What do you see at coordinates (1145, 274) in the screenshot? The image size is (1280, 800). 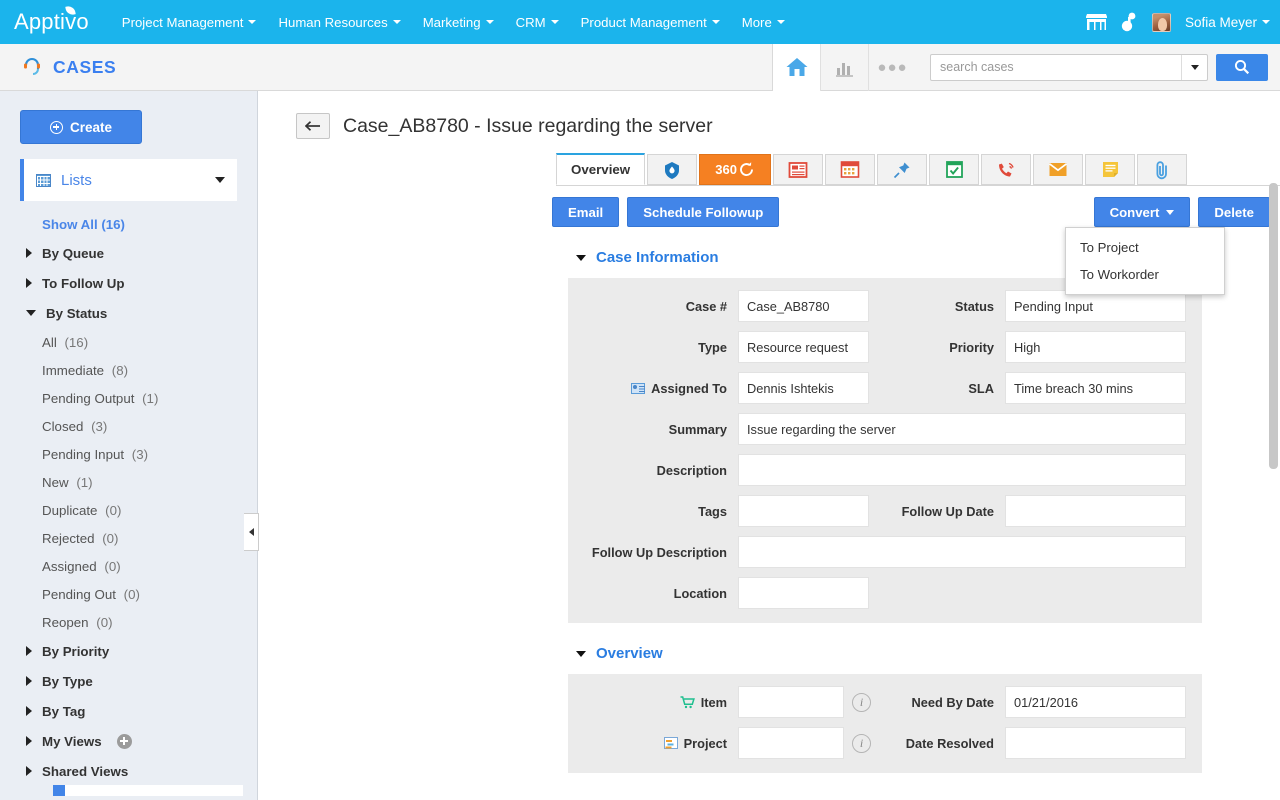 I see `convert-menu-item-to-workorder: To Workorder` at bounding box center [1145, 274].